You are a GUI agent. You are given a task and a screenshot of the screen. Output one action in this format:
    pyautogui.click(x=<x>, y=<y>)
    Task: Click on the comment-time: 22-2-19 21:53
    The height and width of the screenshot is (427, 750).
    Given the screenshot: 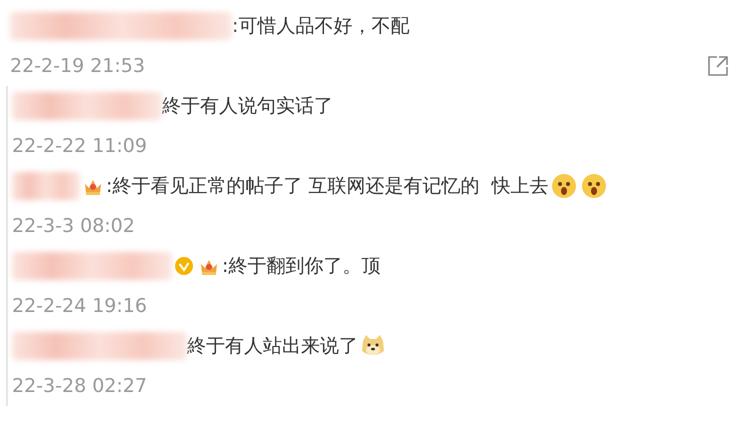 What is the action you would take?
    pyautogui.click(x=77, y=66)
    